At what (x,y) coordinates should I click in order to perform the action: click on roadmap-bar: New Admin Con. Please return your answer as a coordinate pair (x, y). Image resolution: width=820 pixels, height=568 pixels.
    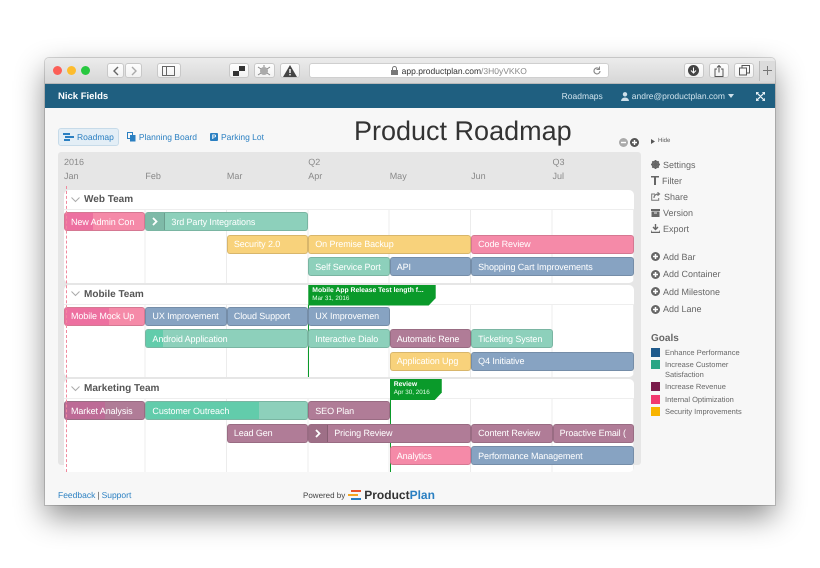
    Looking at the image, I should click on (105, 221).